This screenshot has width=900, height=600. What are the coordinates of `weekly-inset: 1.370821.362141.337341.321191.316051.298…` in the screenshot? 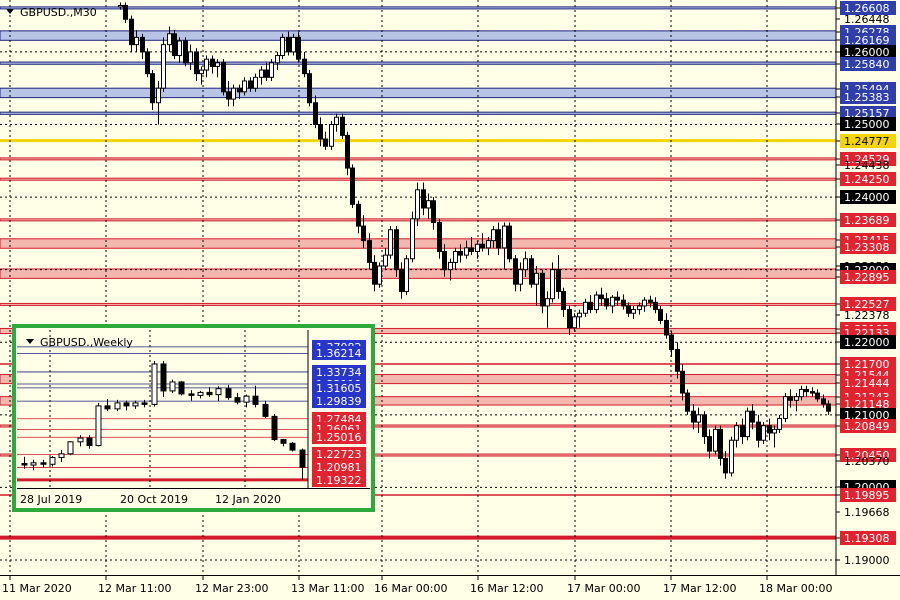 It's located at (193, 418).